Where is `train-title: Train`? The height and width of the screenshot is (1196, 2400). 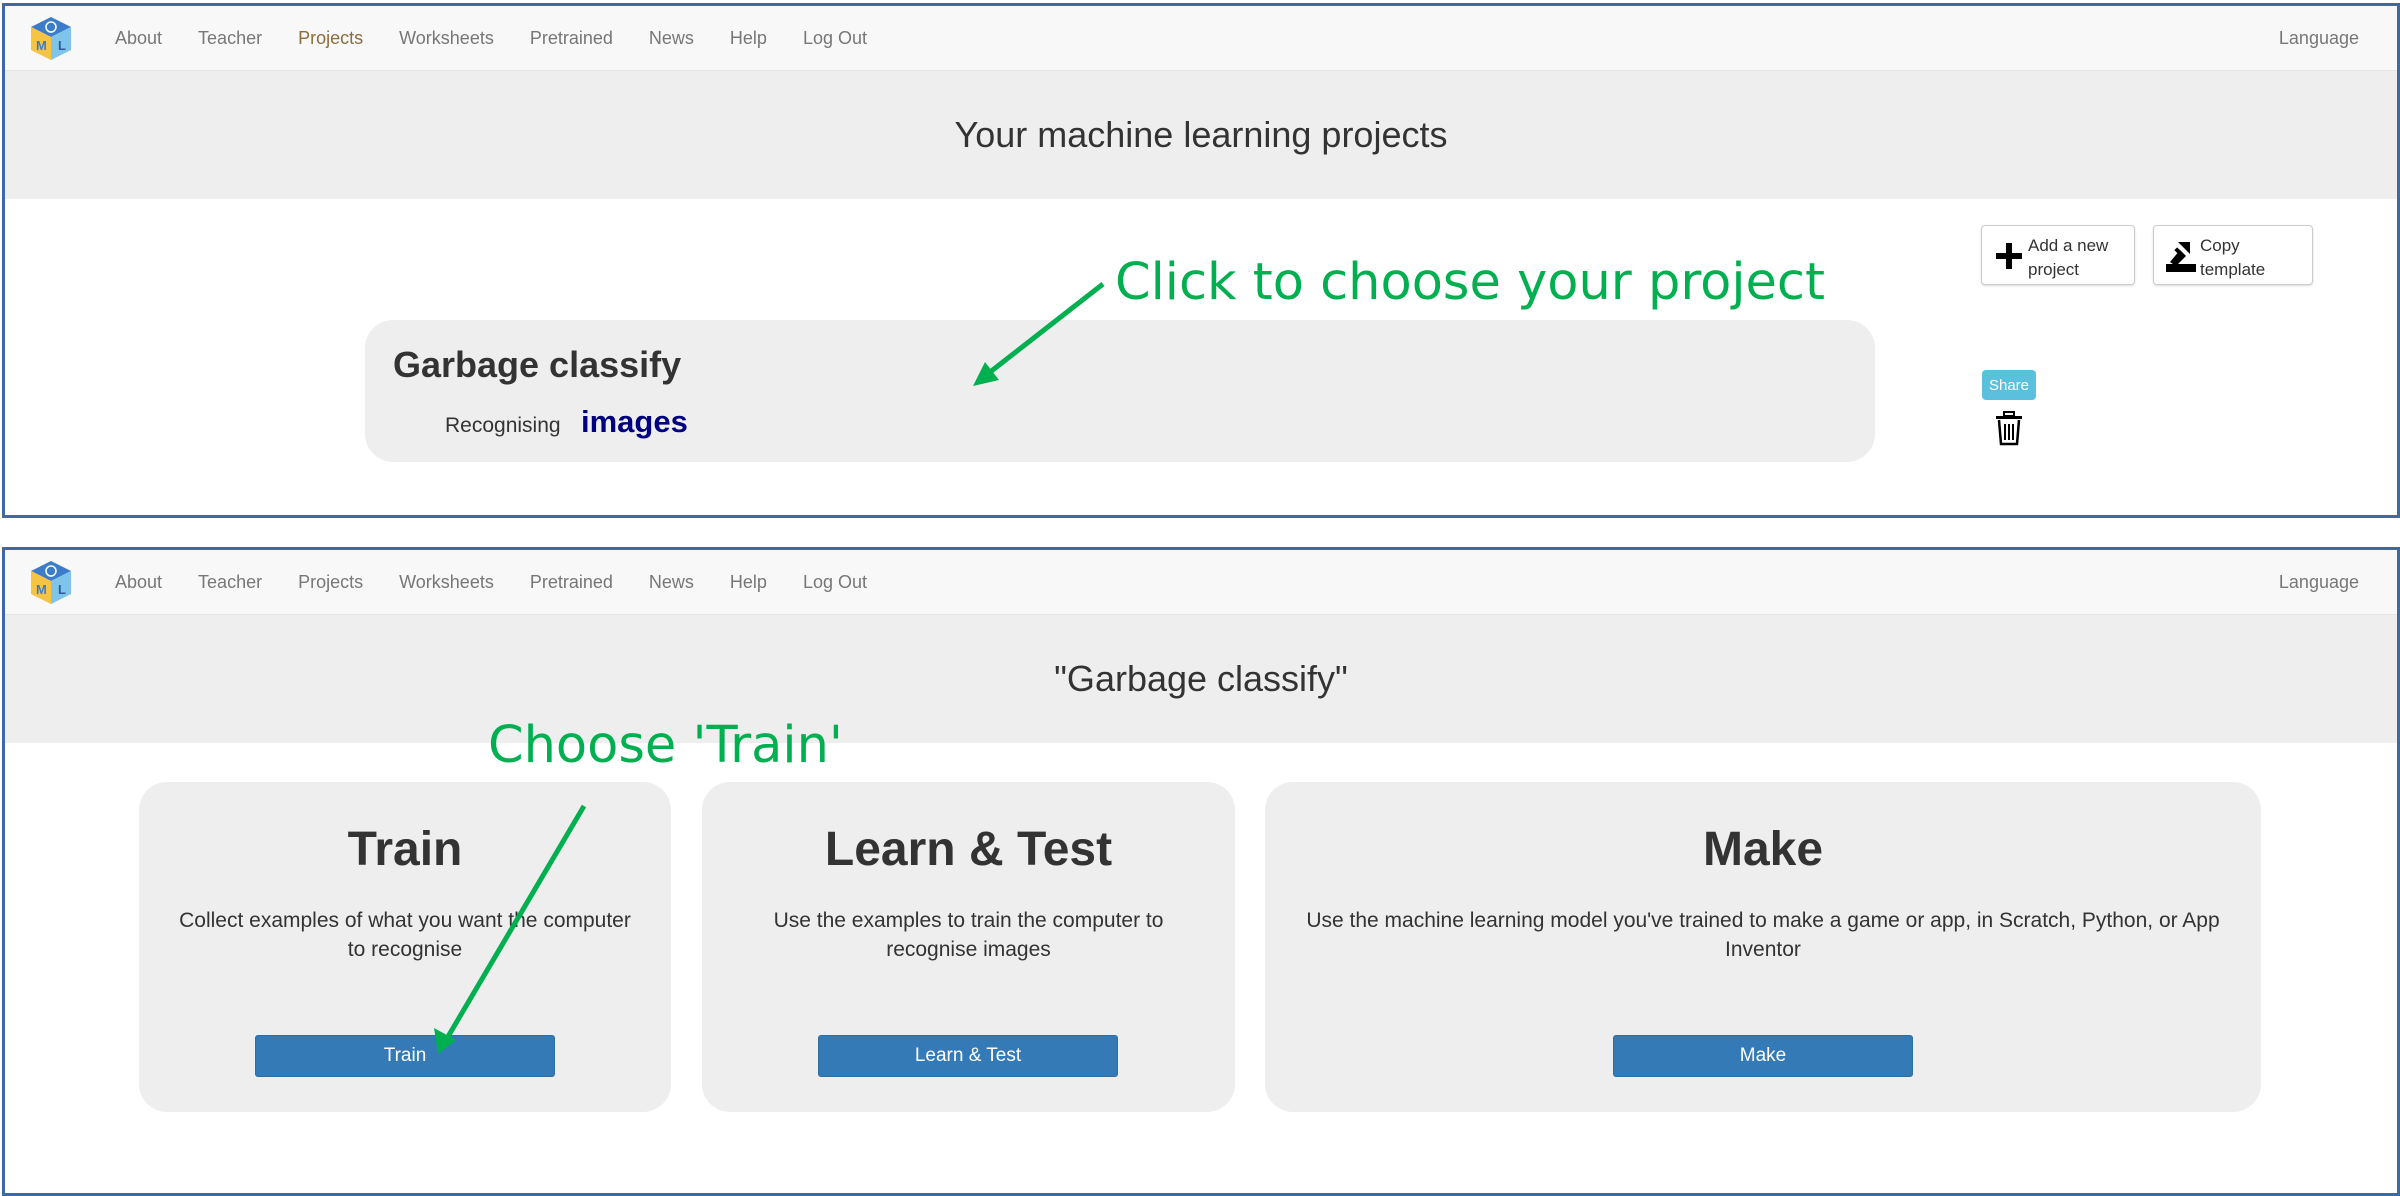
train-title: Train is located at coordinates (405, 849).